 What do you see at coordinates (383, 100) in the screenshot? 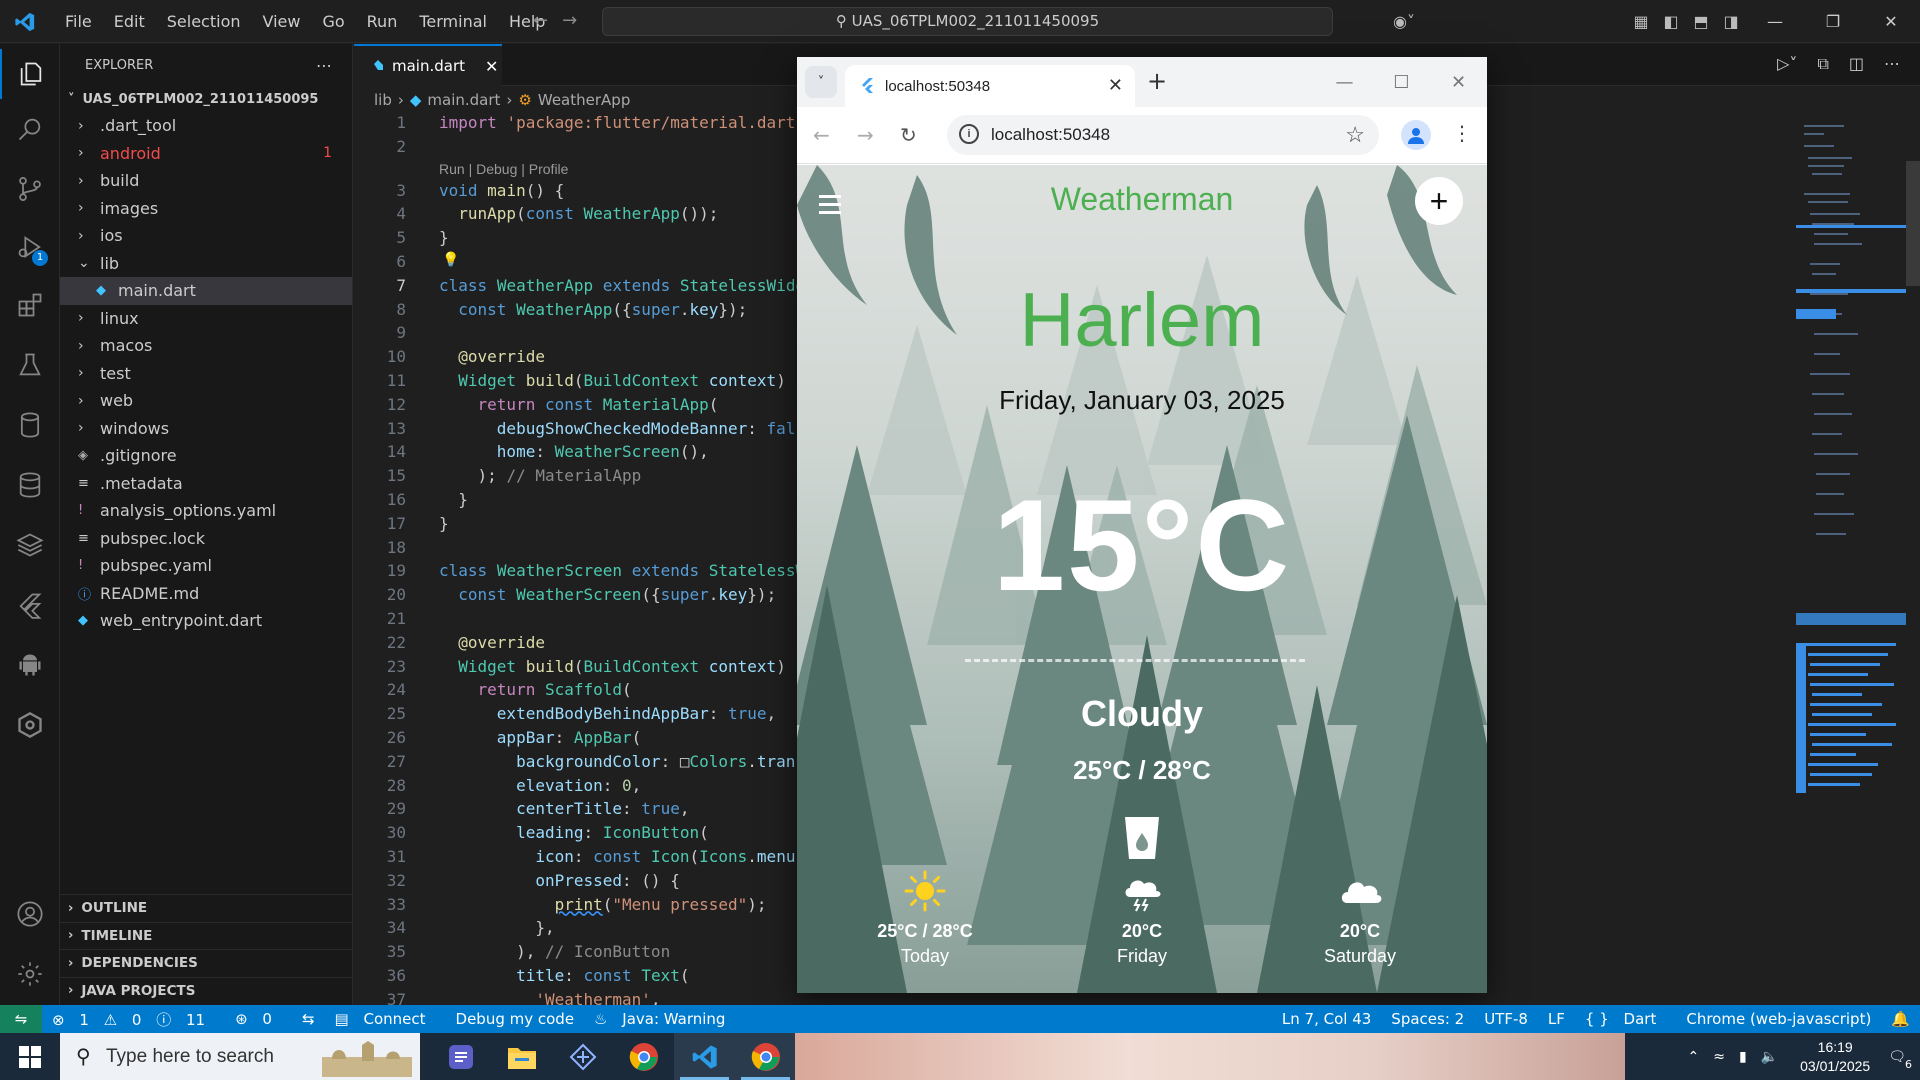
I see `breadcrumb-lib: lib` at bounding box center [383, 100].